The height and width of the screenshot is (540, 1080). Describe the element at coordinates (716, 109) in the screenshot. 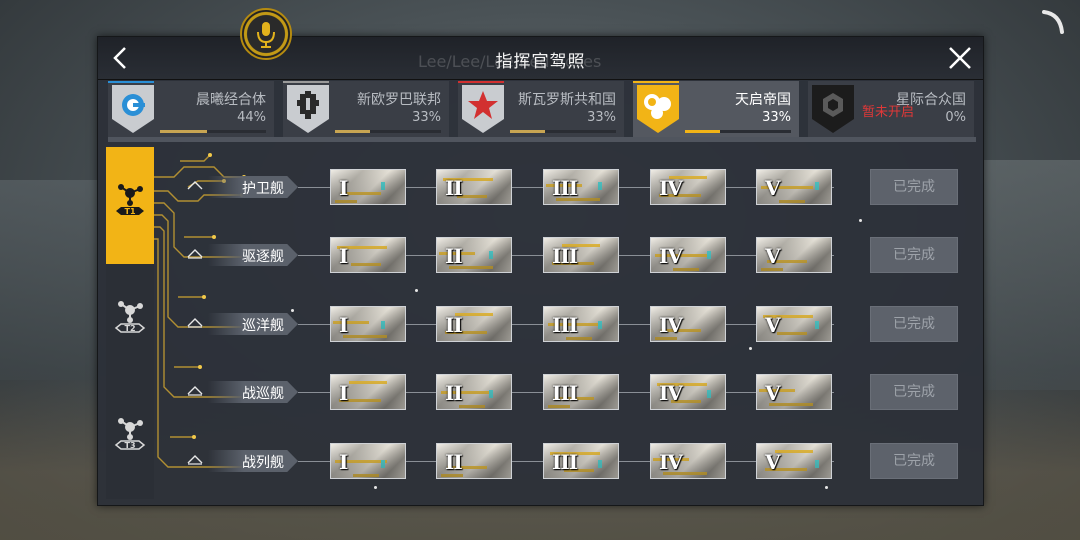

I see `faction-tab-3: 天启帝国 33%` at that location.